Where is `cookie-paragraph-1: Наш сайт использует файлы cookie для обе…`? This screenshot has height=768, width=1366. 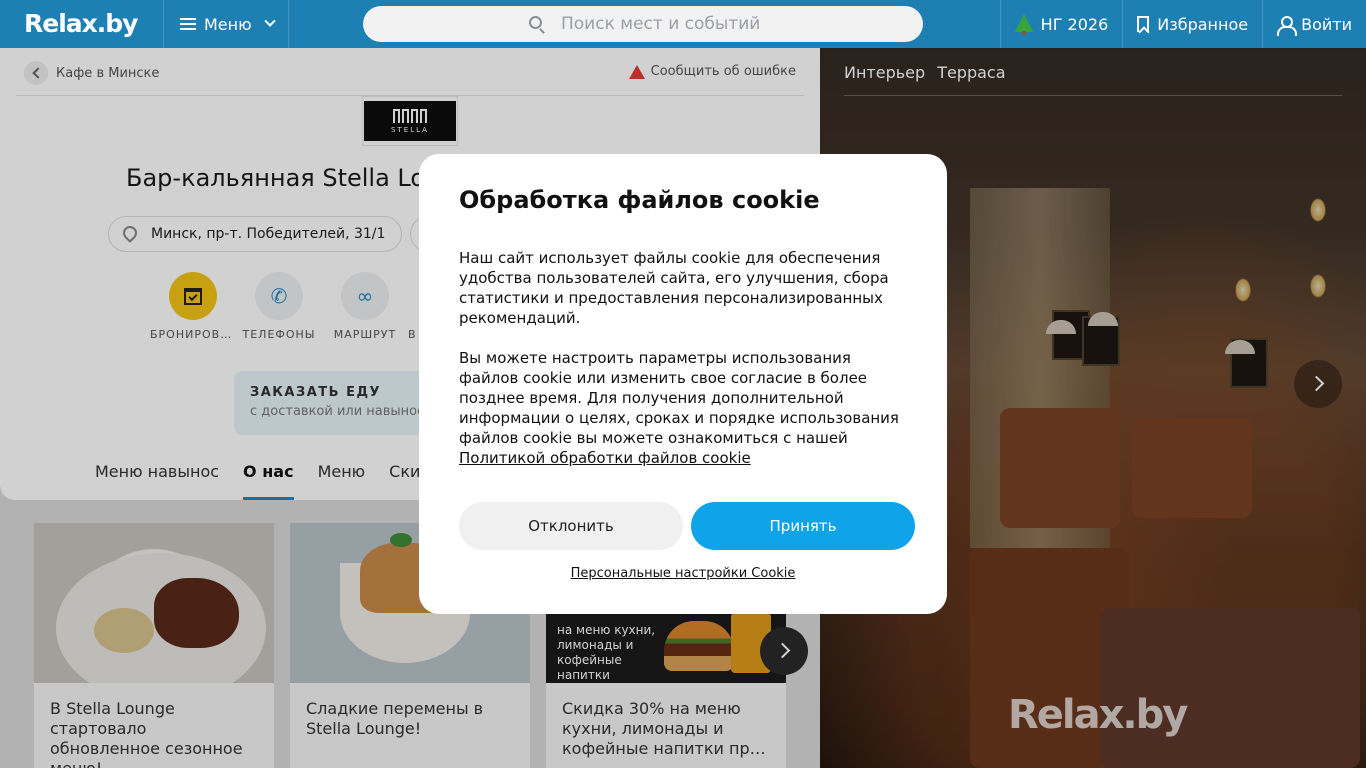
cookie-paragraph-1: Наш сайт использует файлы cookie для обе… is located at coordinates (674, 288).